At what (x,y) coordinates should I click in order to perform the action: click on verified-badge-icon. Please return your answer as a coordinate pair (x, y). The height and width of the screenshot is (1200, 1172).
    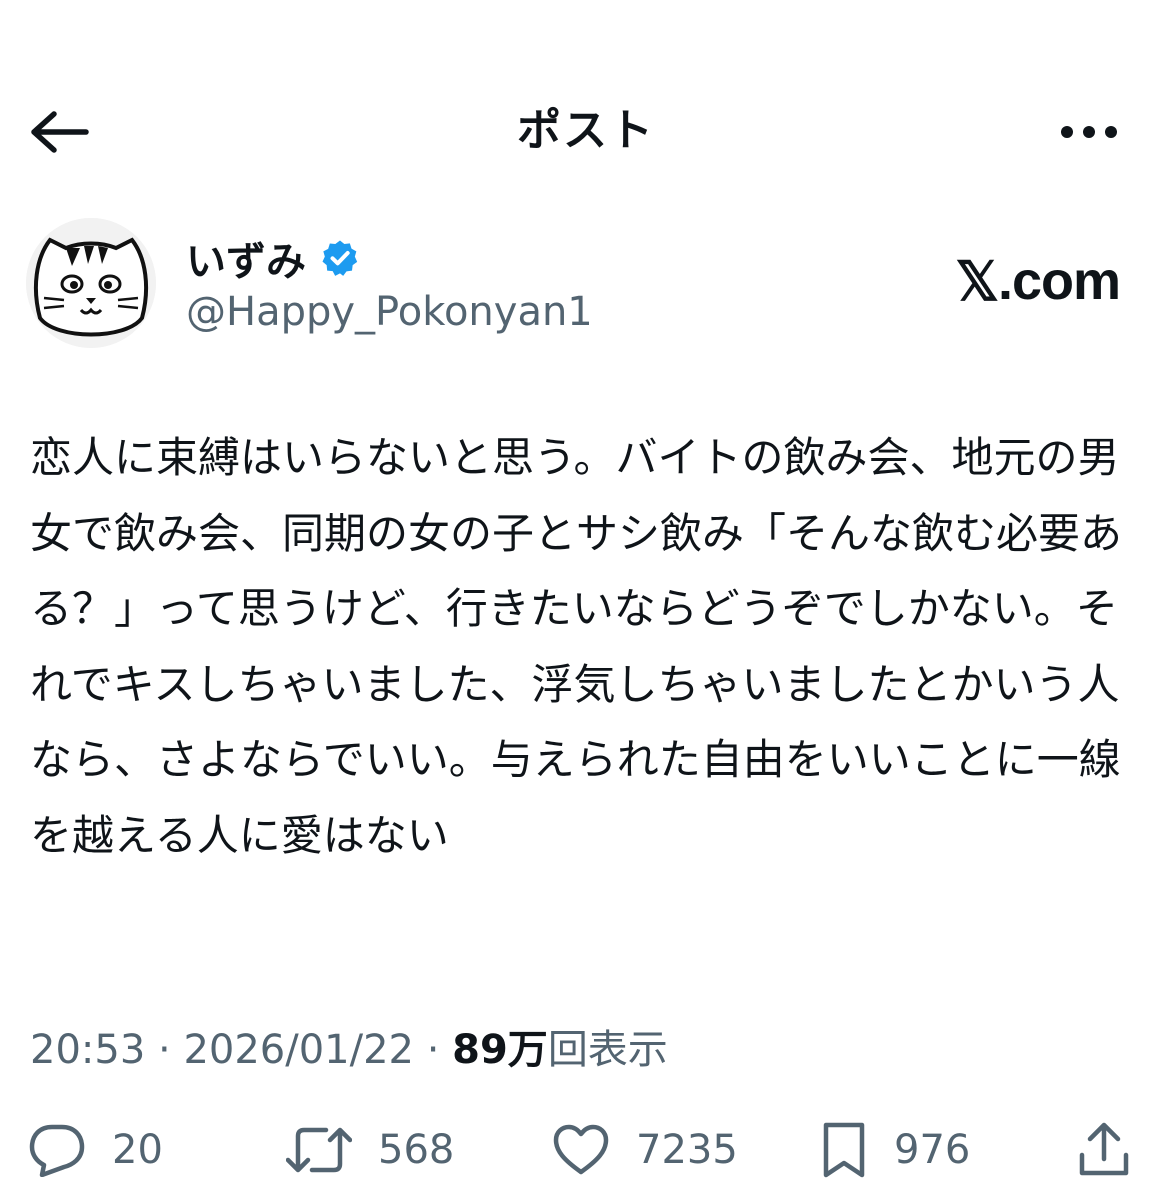
    Looking at the image, I should click on (340, 258).